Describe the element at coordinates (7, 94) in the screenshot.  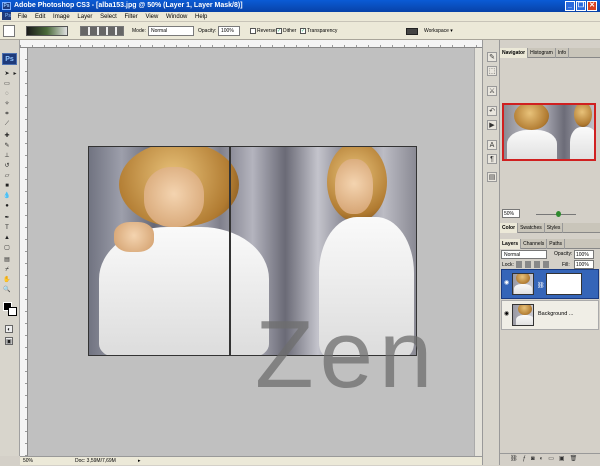
I see `lasso-tool-icon: ◌` at that location.